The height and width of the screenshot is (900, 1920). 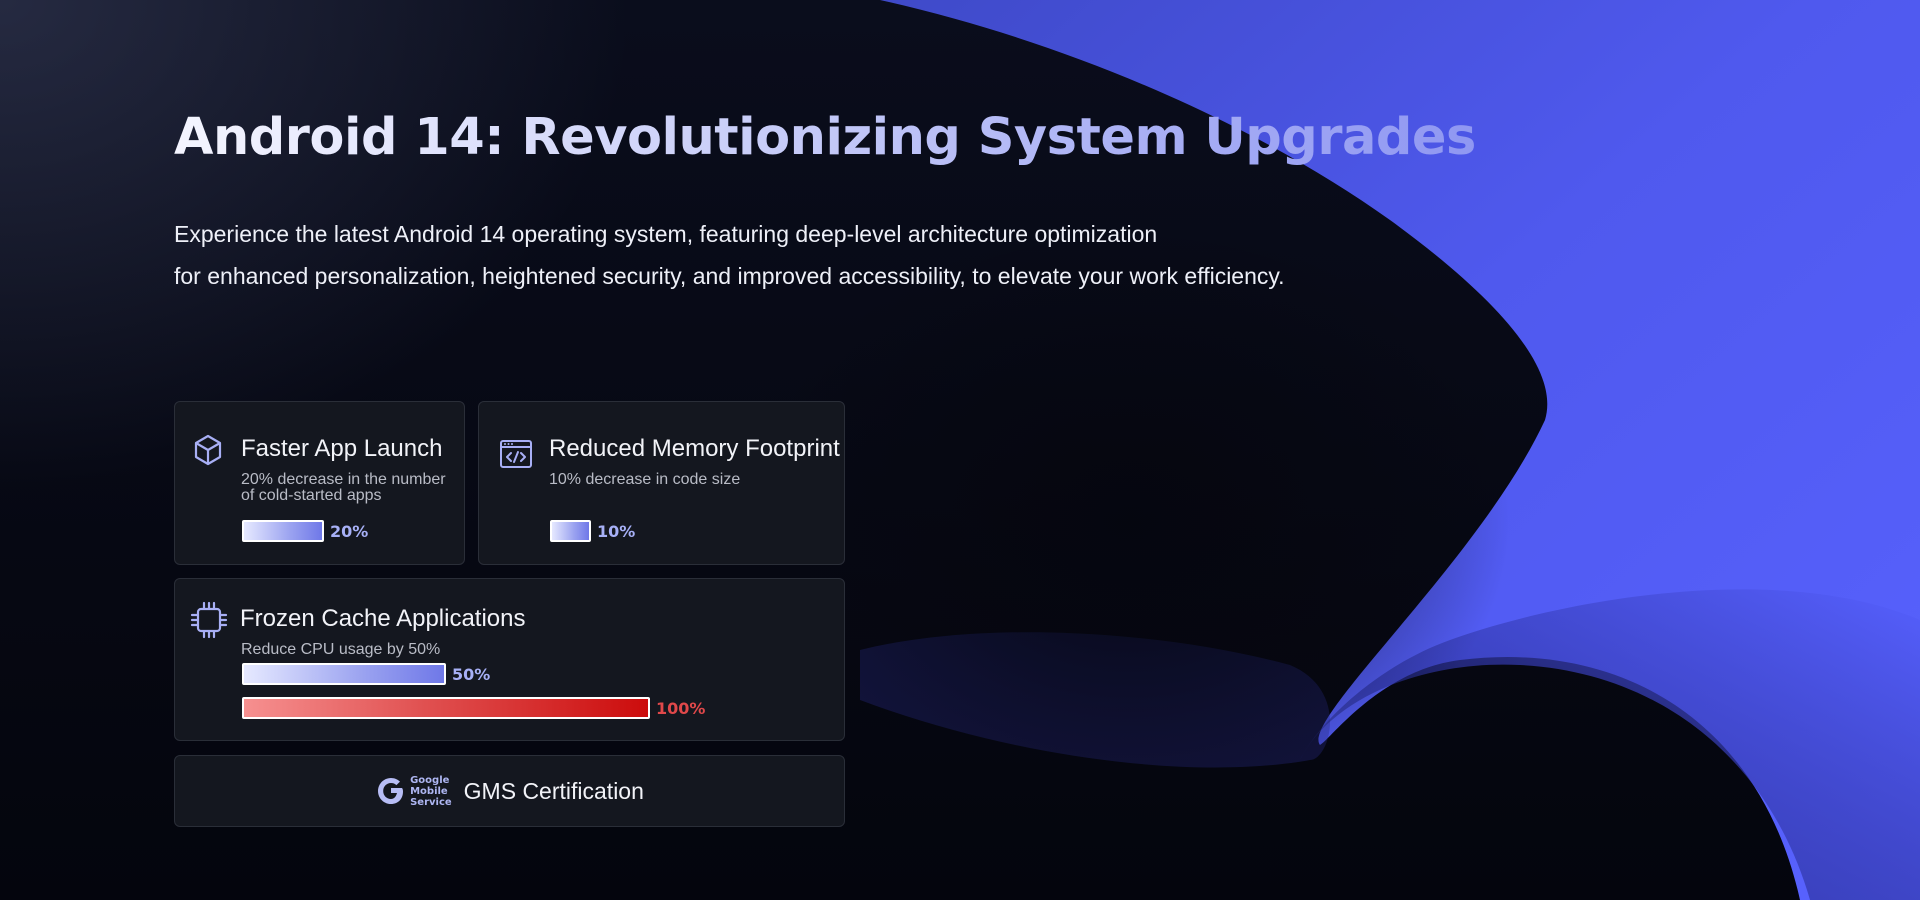 I want to click on feature-title: Faster App Launch, so click(x=342, y=448).